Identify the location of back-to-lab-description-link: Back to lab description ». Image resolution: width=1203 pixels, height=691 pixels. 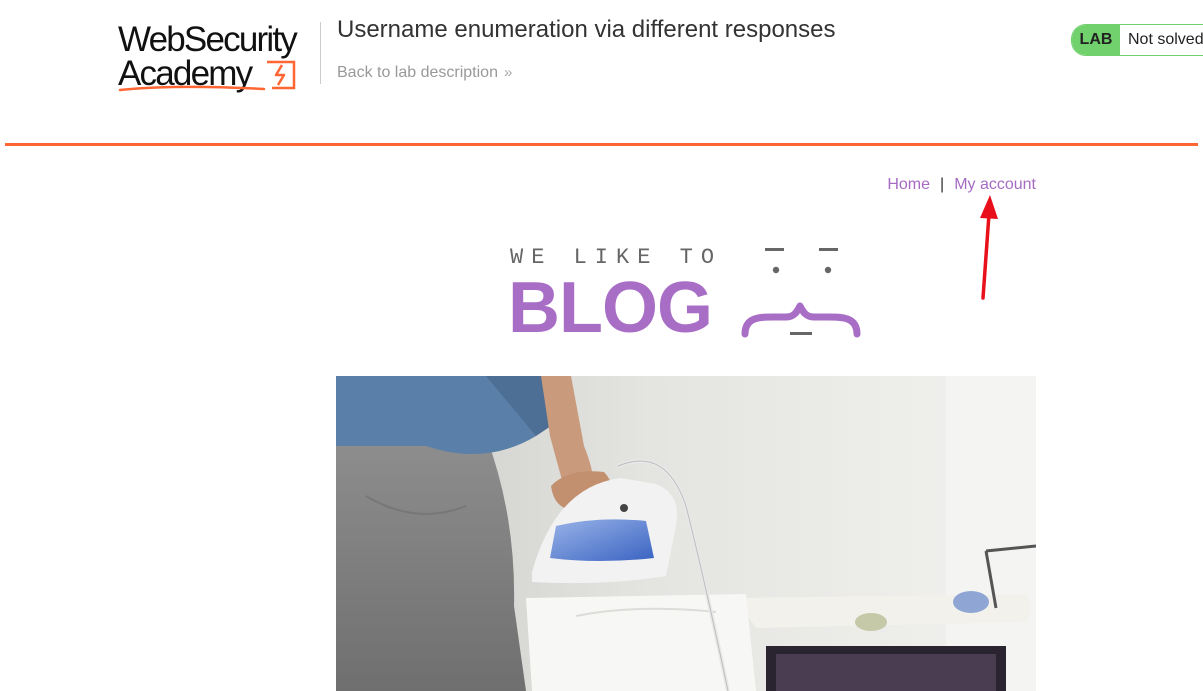
(425, 73).